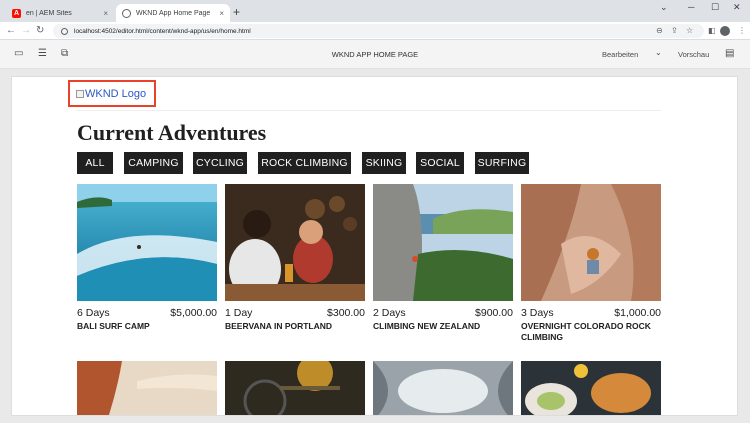 The height and width of the screenshot is (423, 750). Describe the element at coordinates (715, 7) in the screenshot. I see `maximize-icon: ☐` at that location.